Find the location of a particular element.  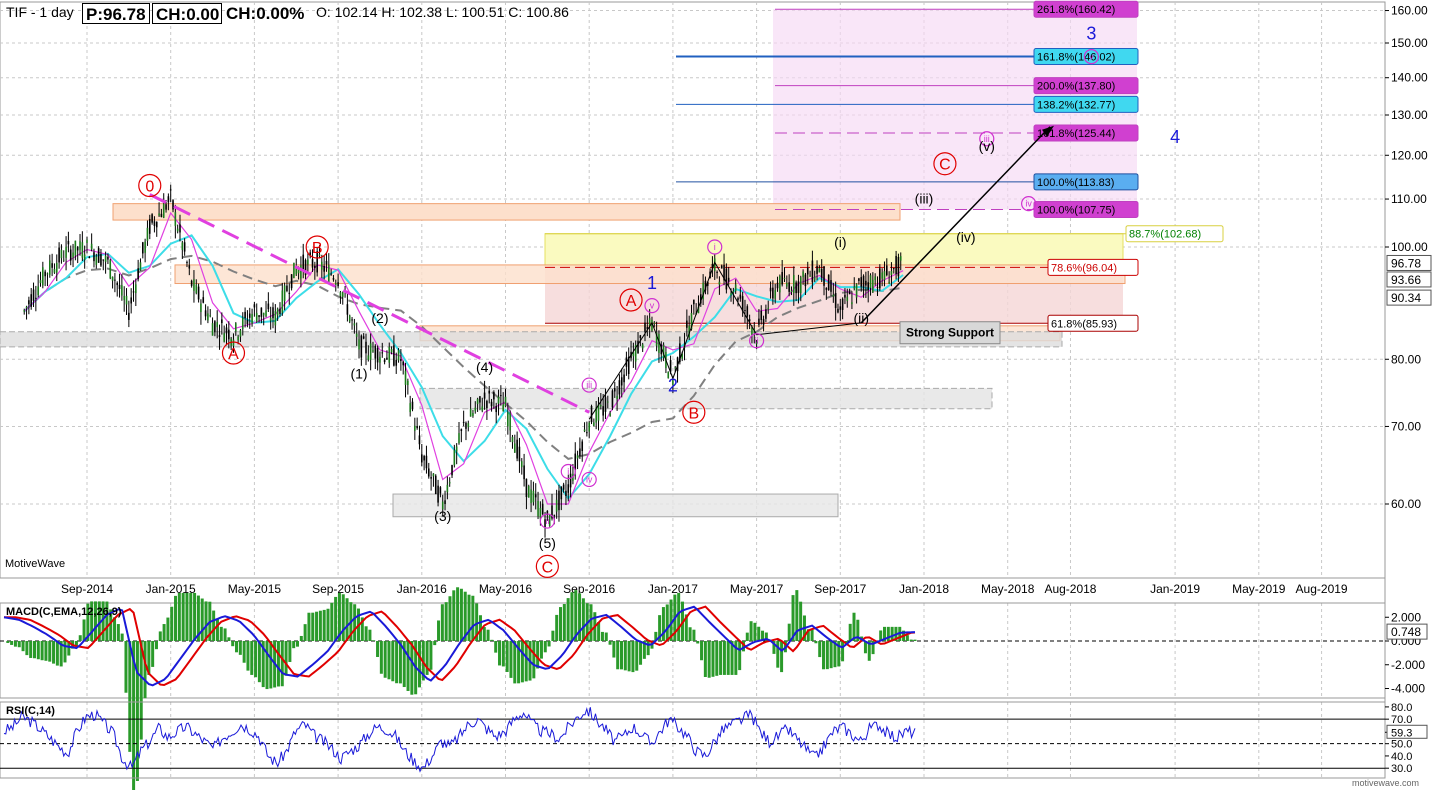

fib-label: 61.8%(85.93) is located at coordinates (1084, 324).